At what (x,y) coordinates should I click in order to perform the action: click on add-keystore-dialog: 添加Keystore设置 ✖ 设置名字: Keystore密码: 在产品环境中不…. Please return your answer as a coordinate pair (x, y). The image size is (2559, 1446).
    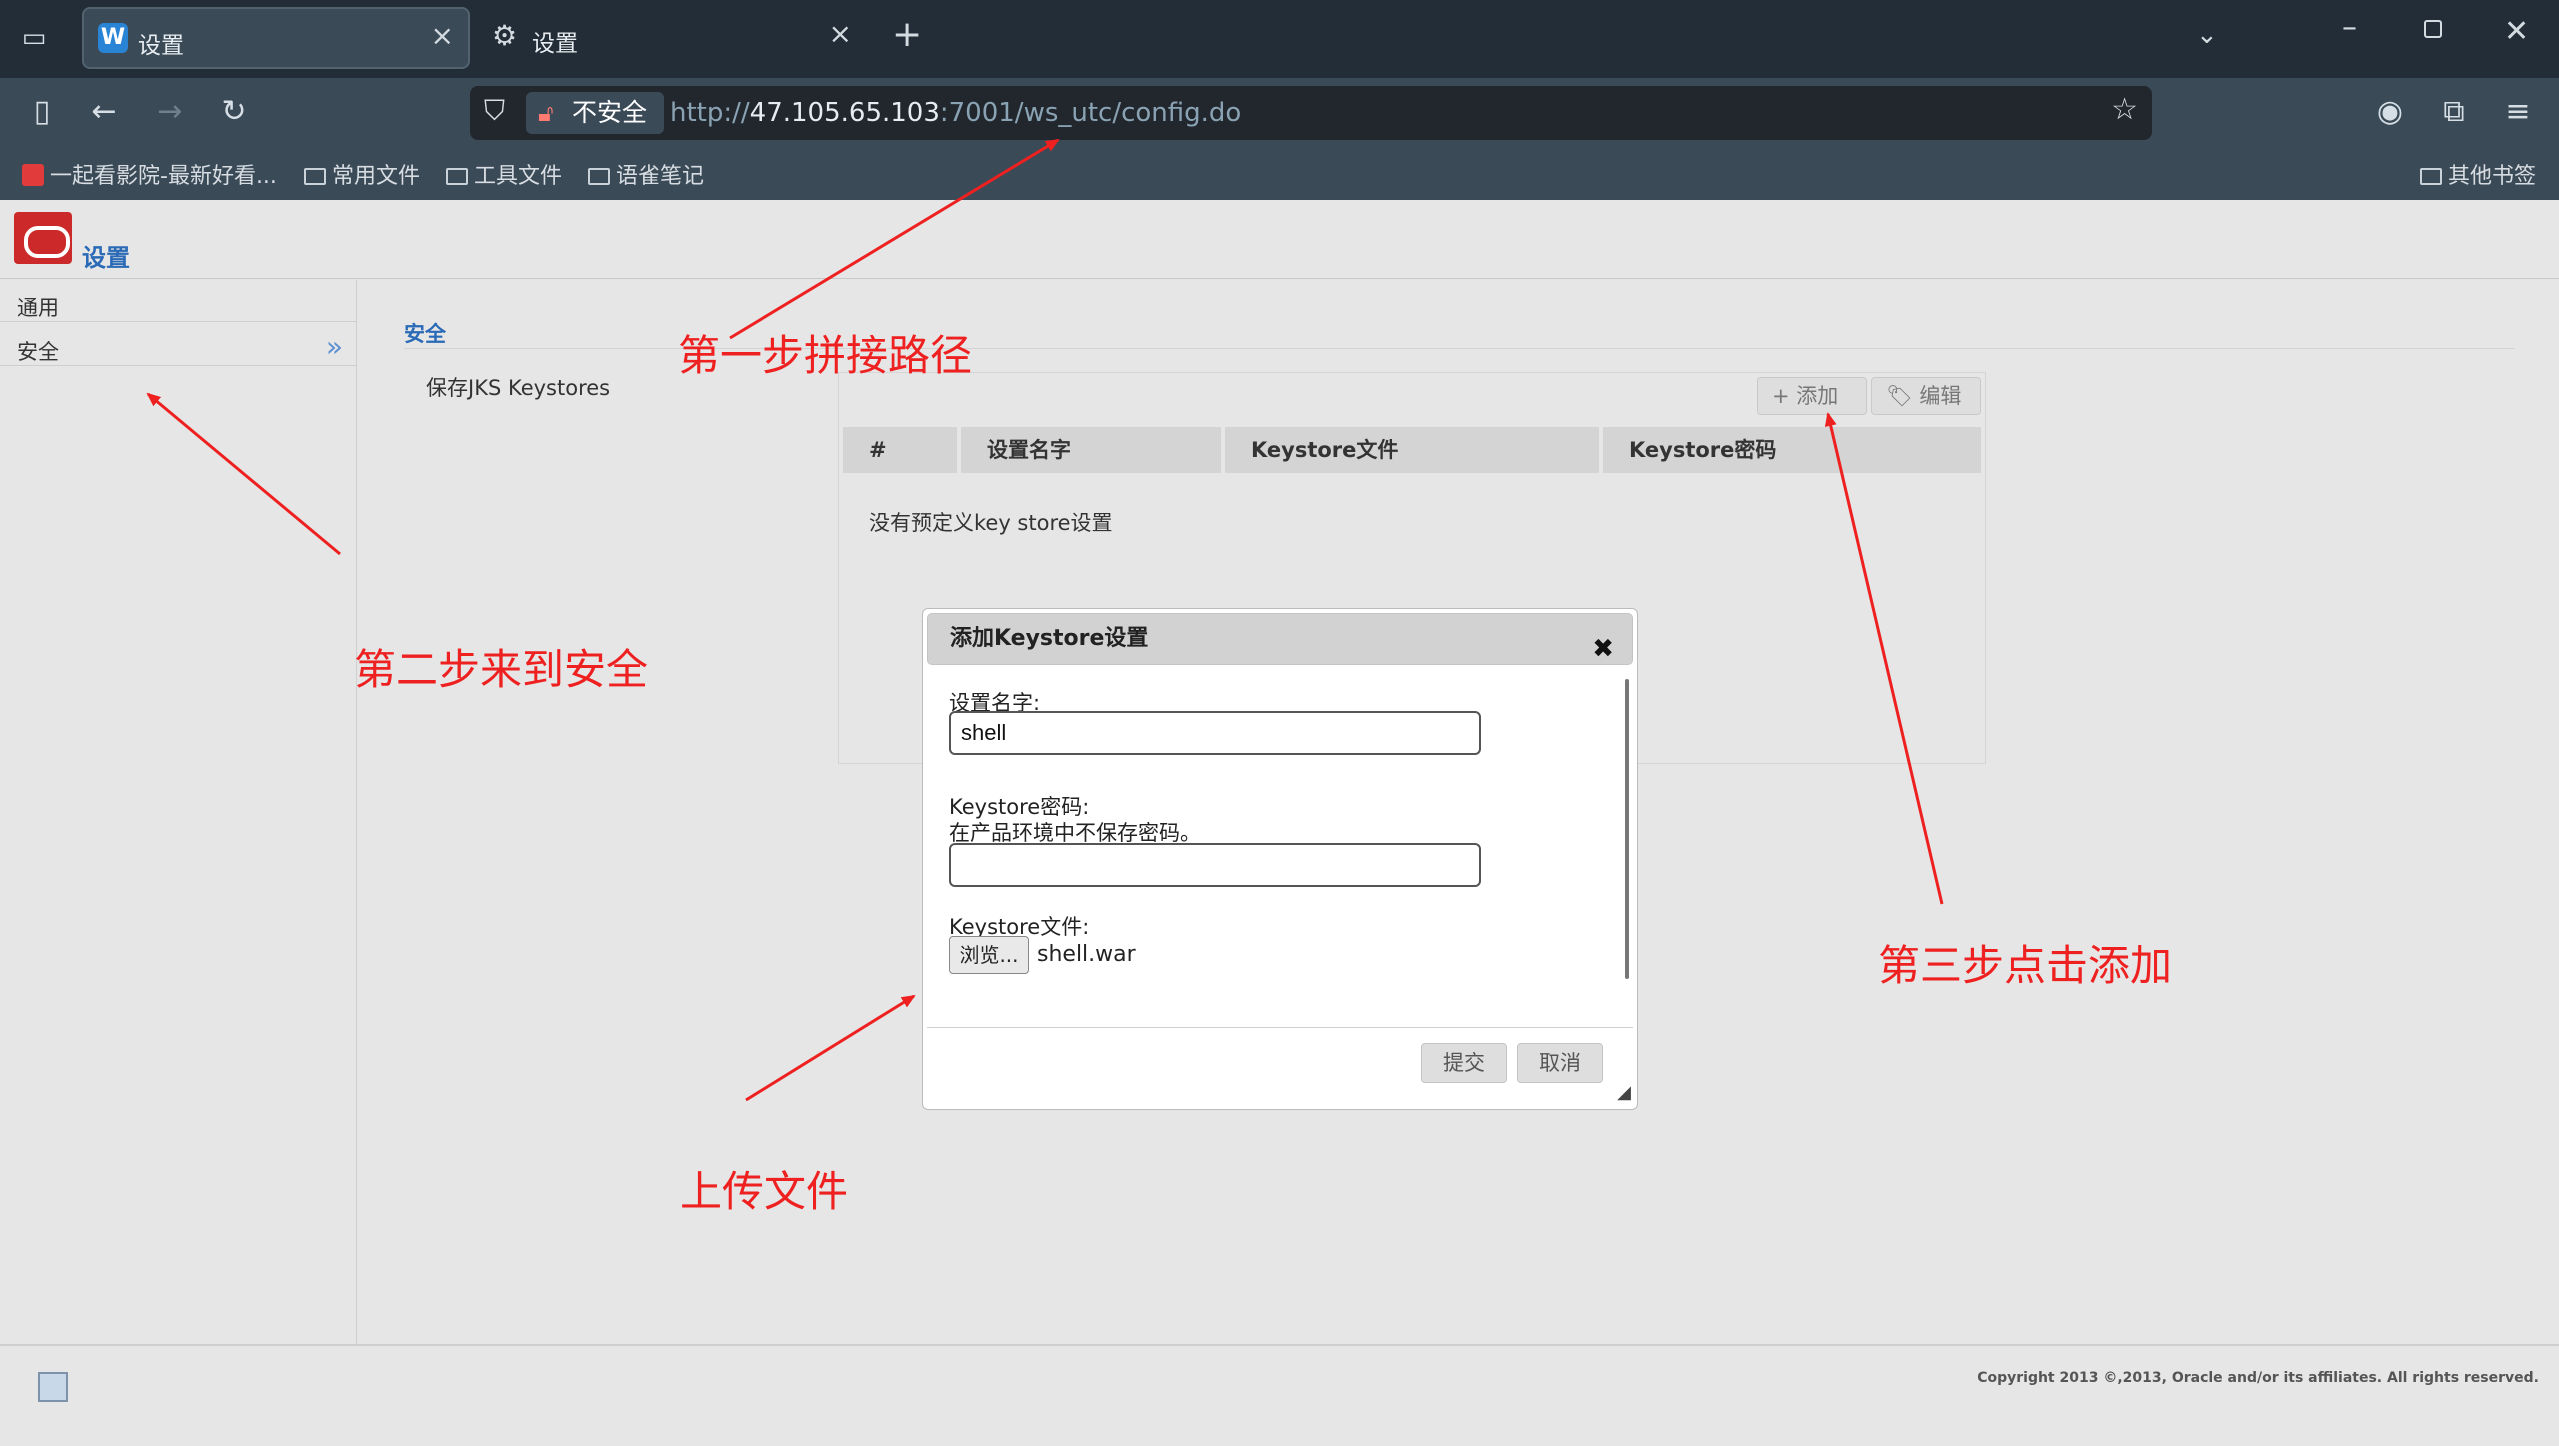
    Looking at the image, I should click on (1280, 859).